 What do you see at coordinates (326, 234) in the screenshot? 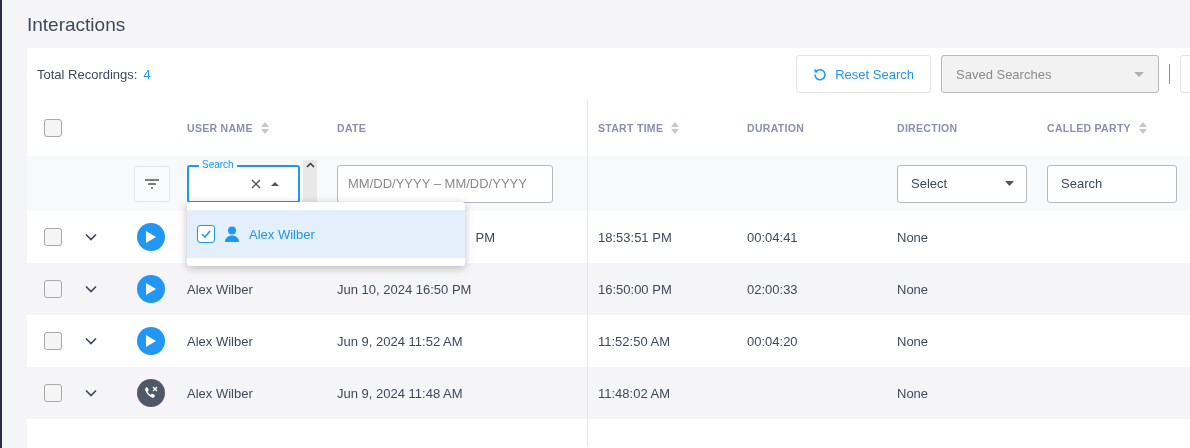
I see `dropdown-option: Alex Wilber` at bounding box center [326, 234].